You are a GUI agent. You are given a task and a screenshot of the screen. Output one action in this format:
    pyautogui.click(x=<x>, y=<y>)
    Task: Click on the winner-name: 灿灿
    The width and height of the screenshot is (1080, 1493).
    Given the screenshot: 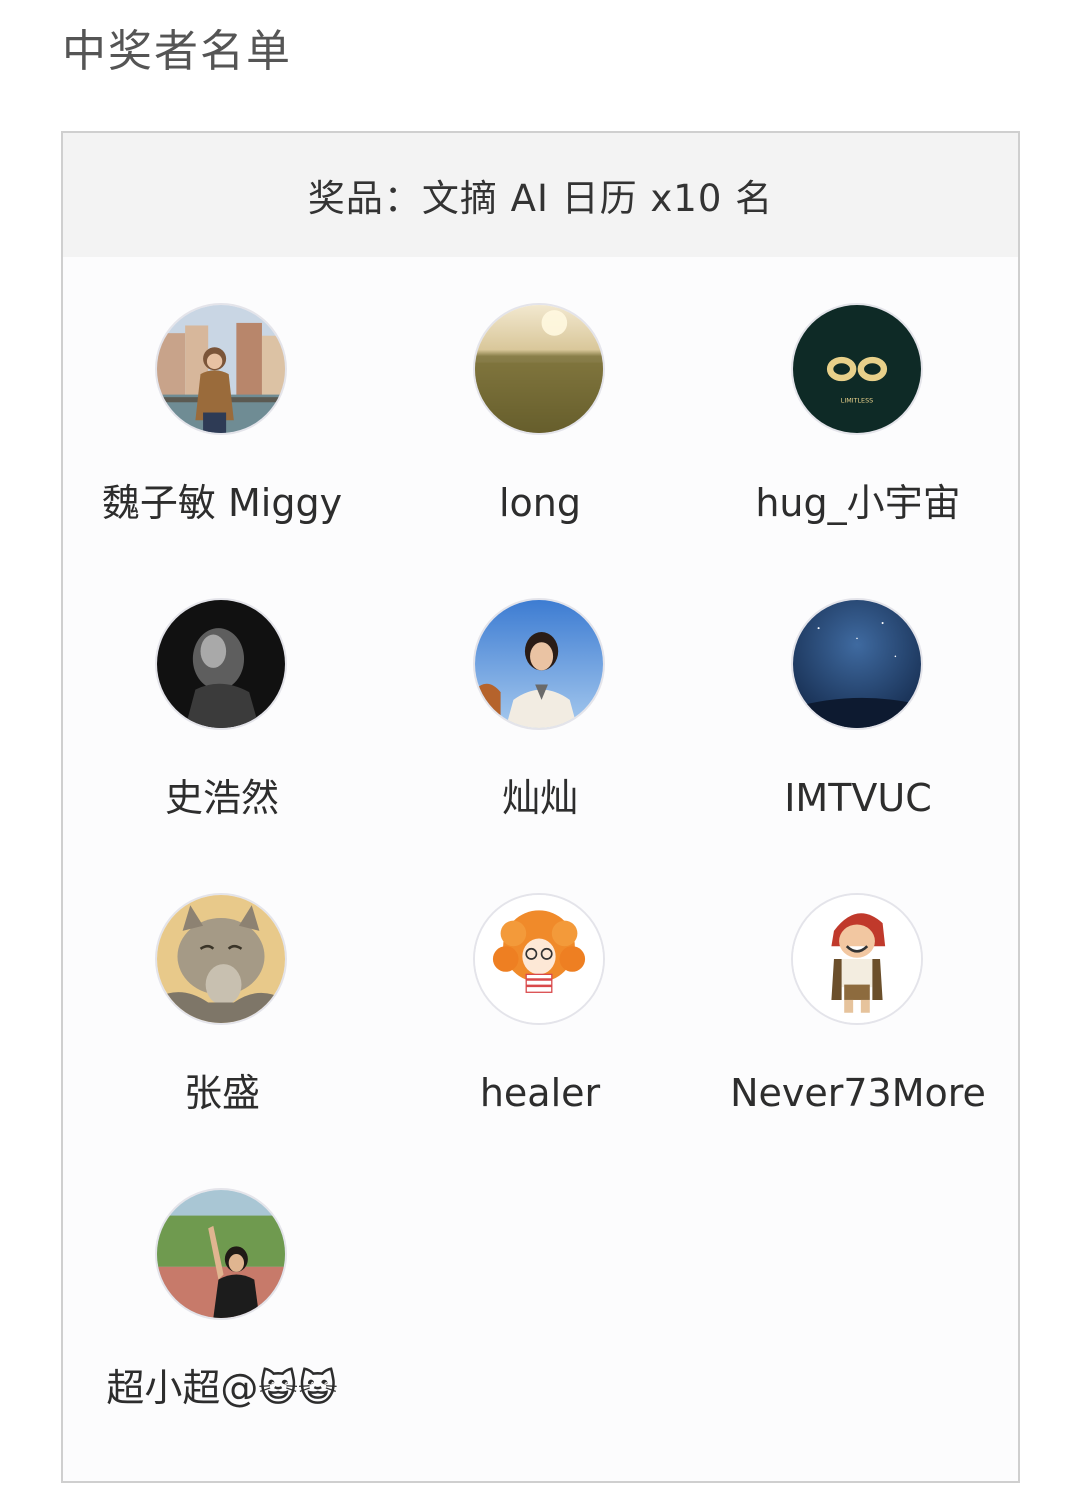 What is the action you would take?
    pyautogui.click(x=539, y=798)
    